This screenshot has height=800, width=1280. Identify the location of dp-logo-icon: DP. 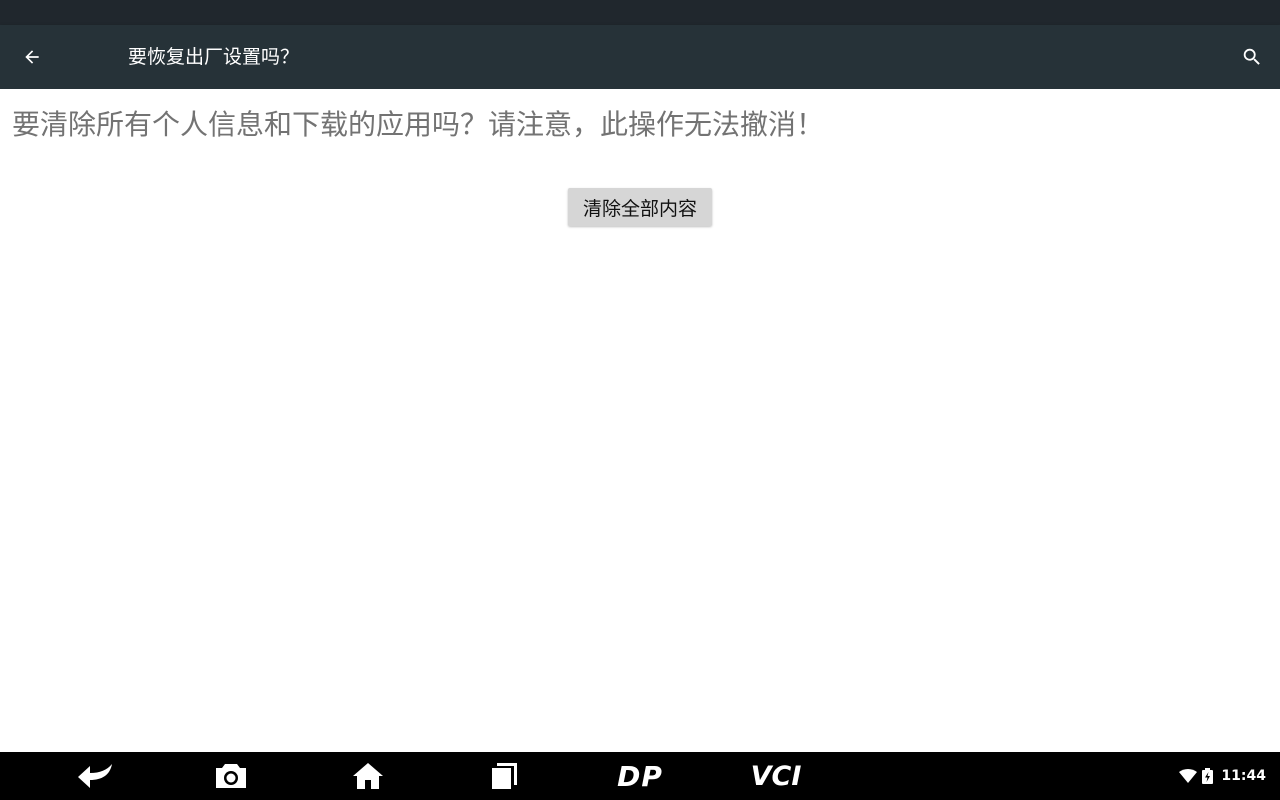
(640, 776).